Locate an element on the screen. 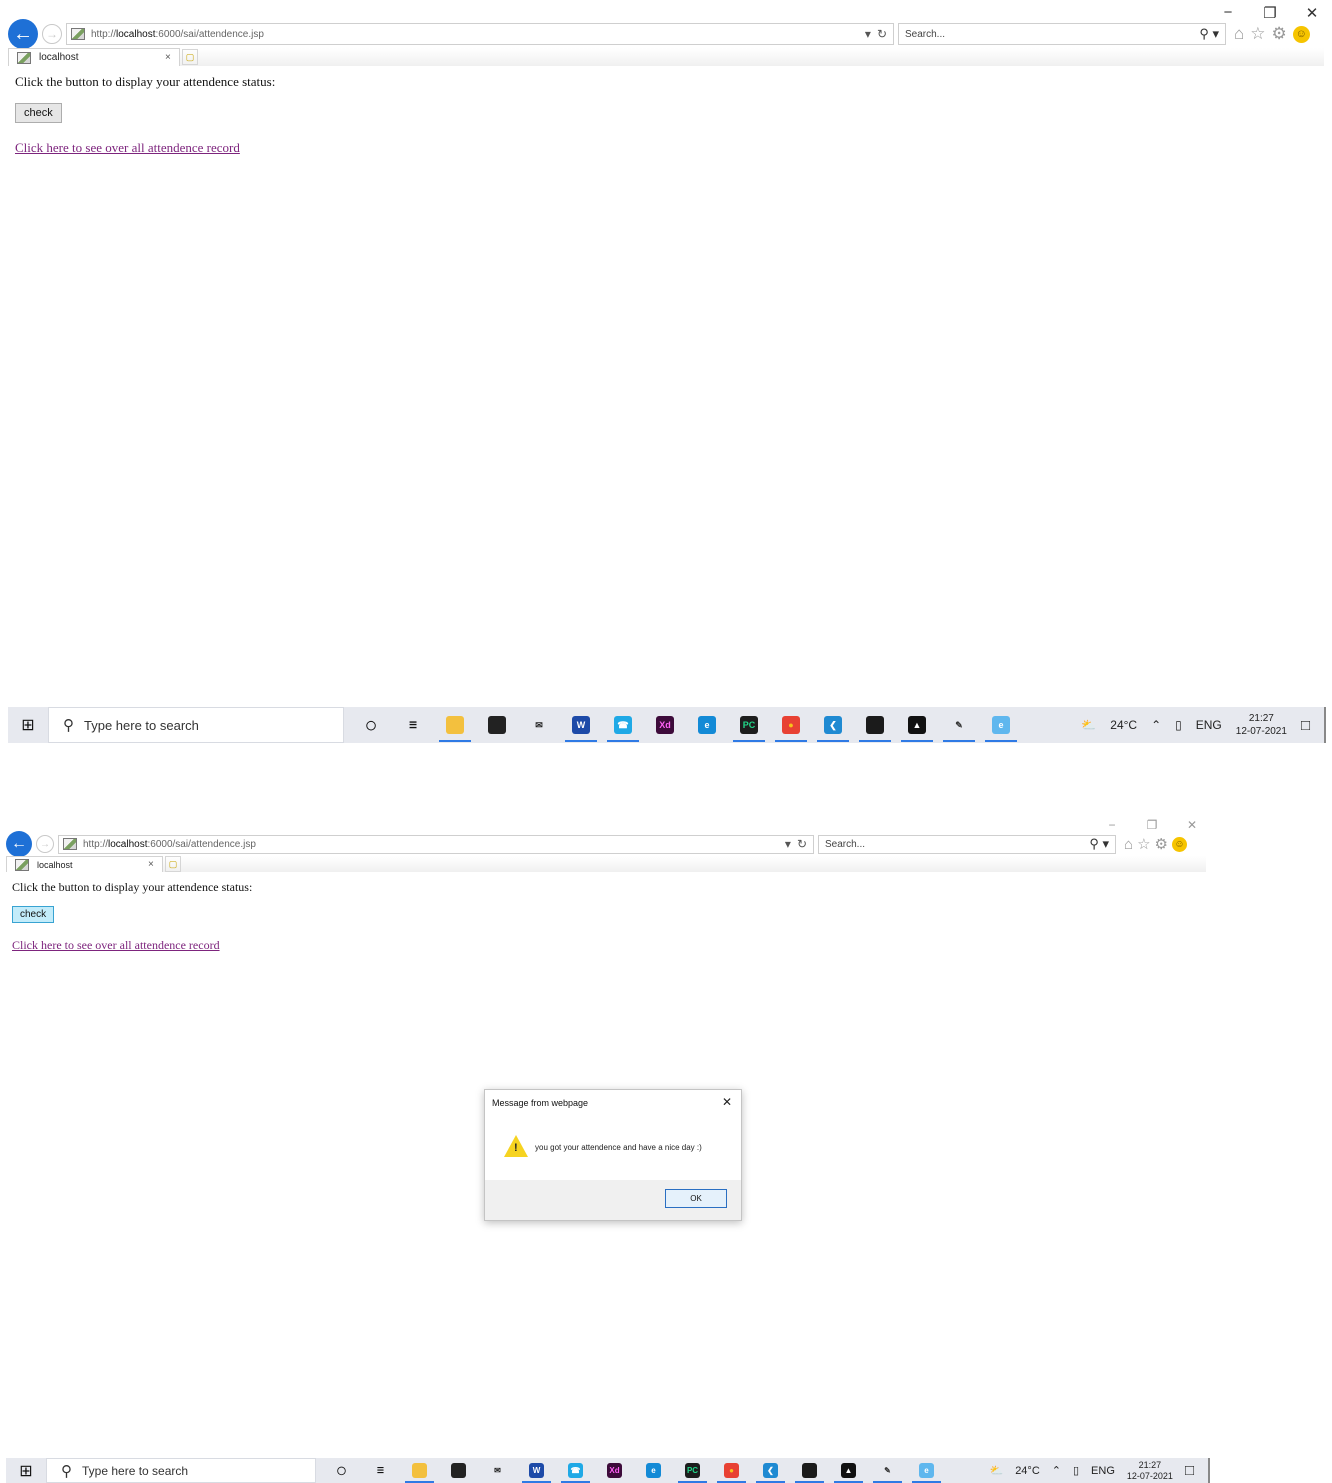 The height and width of the screenshot is (1483, 1332). system-tray: ⛅ 24°C ⌃ ▯ ENG 21:27 12-07-2021 □ is located at coordinates (1202, 725).